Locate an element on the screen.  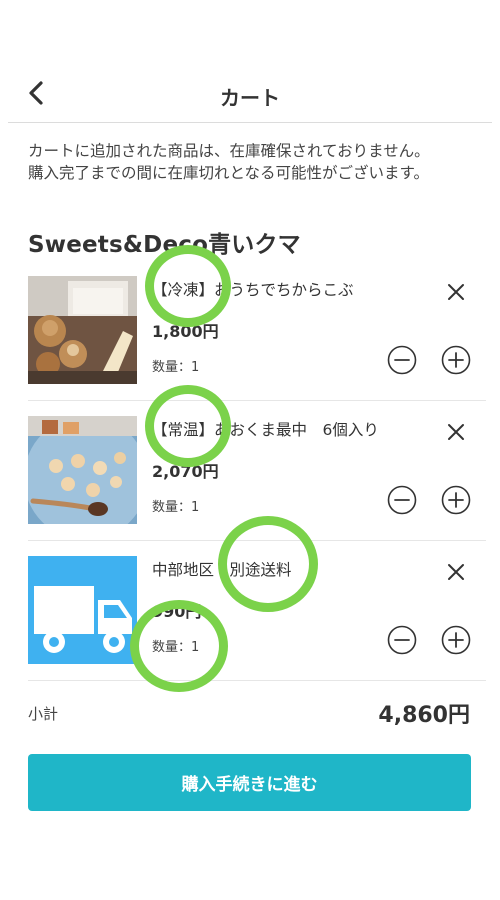
item-name: 中部地区 別途送料 is located at coordinates (222, 570).